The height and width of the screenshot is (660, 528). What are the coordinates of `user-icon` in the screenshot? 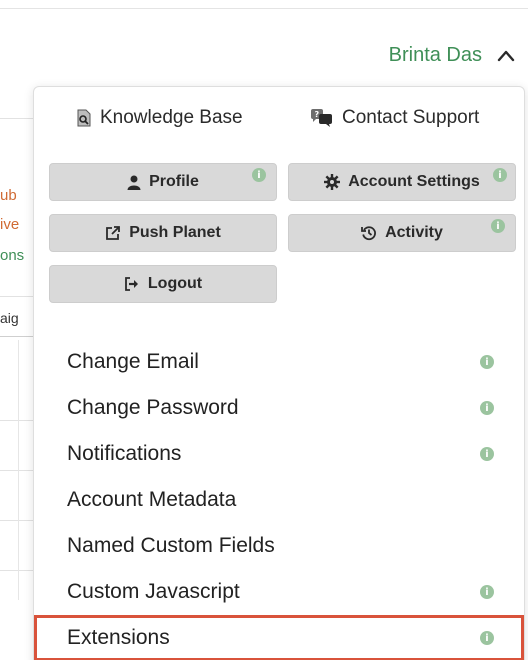 It's located at (134, 182).